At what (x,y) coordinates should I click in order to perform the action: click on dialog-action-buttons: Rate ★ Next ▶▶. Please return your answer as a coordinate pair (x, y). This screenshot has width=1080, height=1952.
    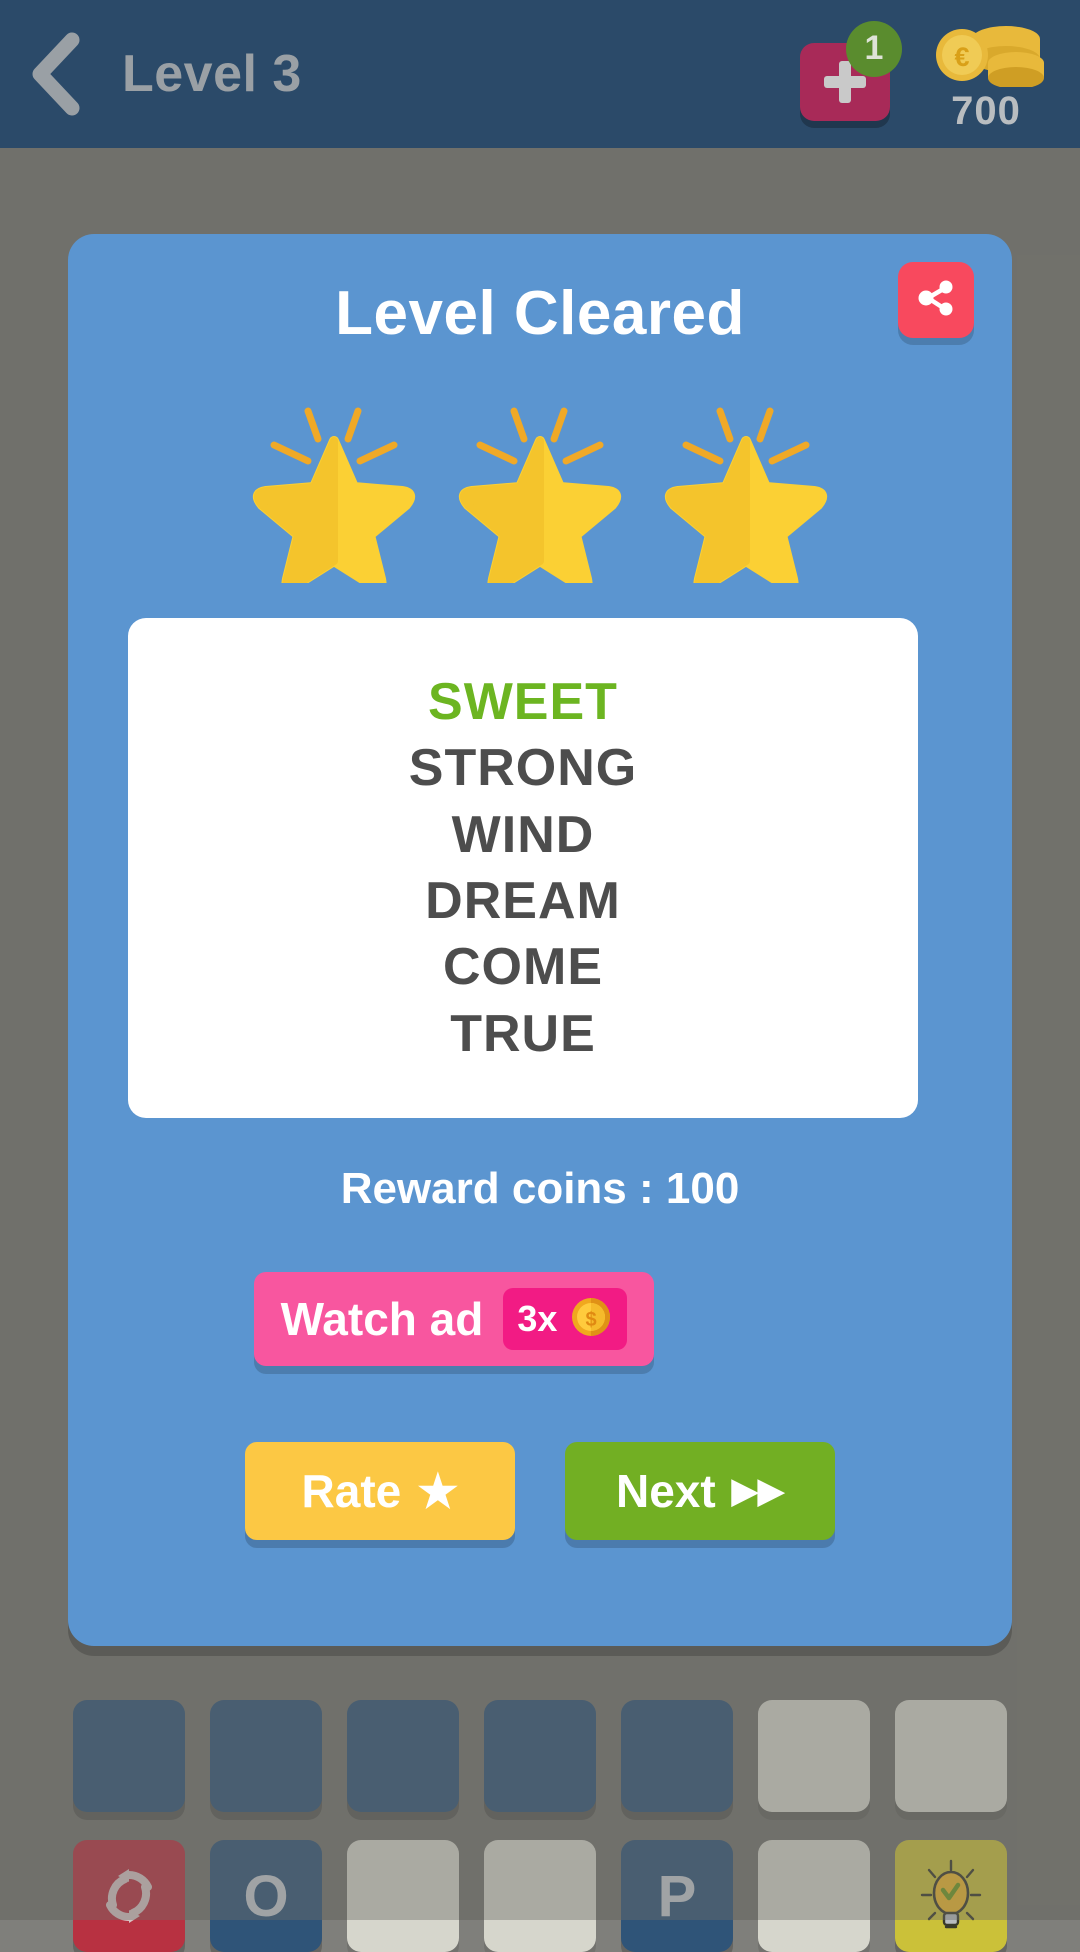
    Looking at the image, I should click on (540, 1491).